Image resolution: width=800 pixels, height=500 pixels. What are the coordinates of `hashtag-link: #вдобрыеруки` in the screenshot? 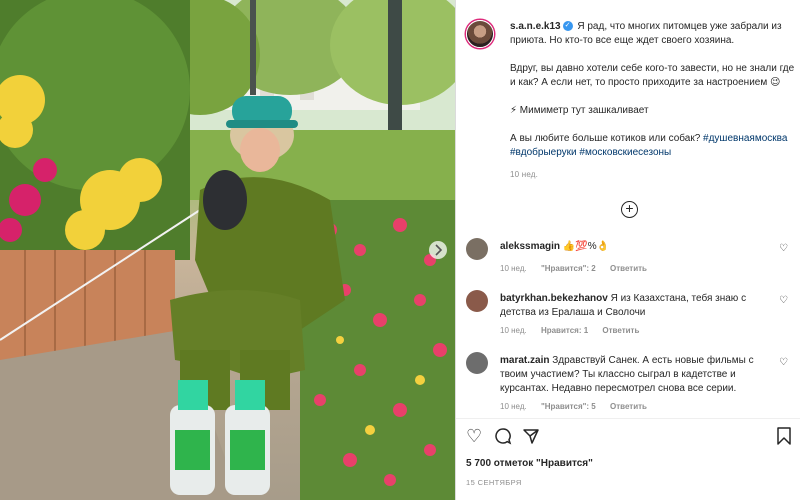 It's located at (543, 152).